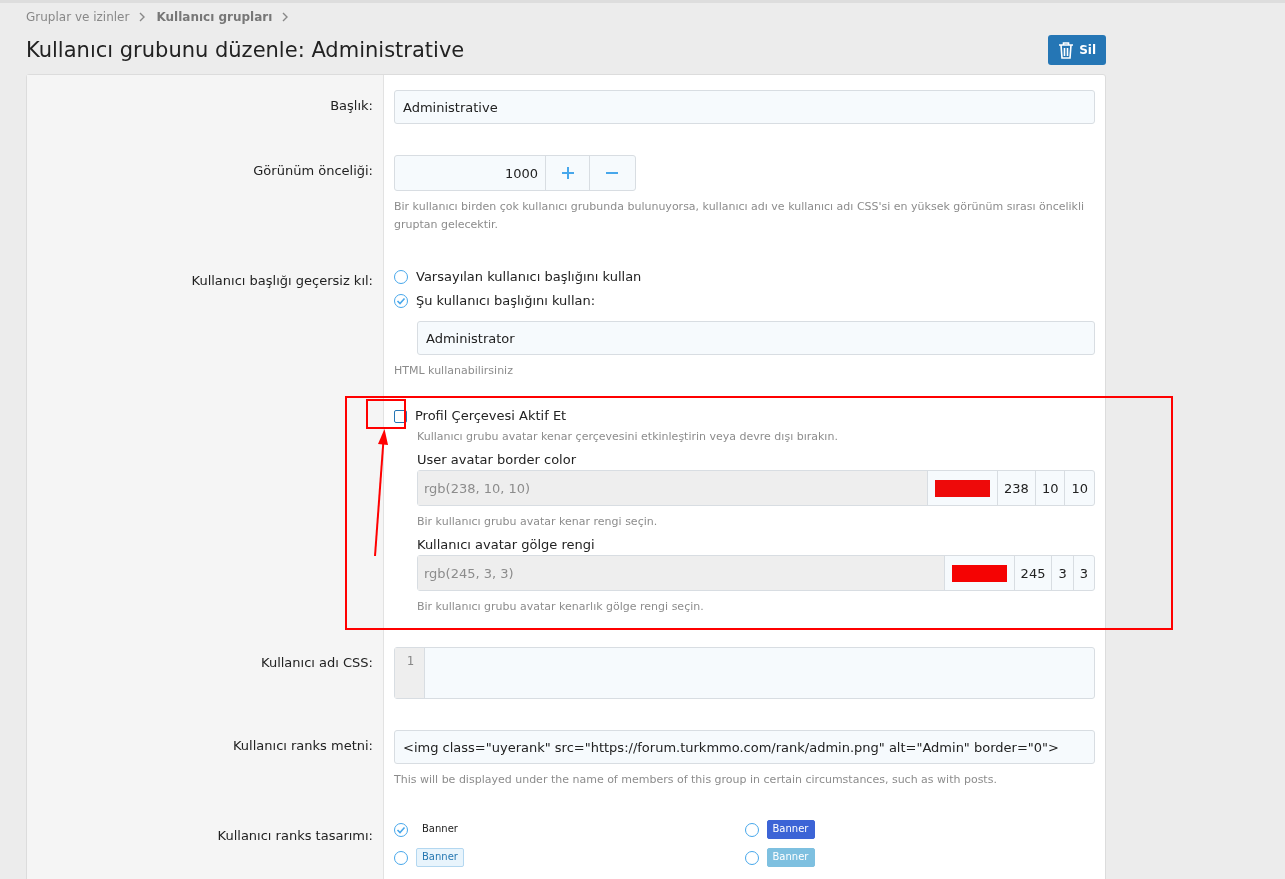 The image size is (1285, 879). Describe the element at coordinates (744, 107) in the screenshot. I see `title-input: Administrative` at that location.